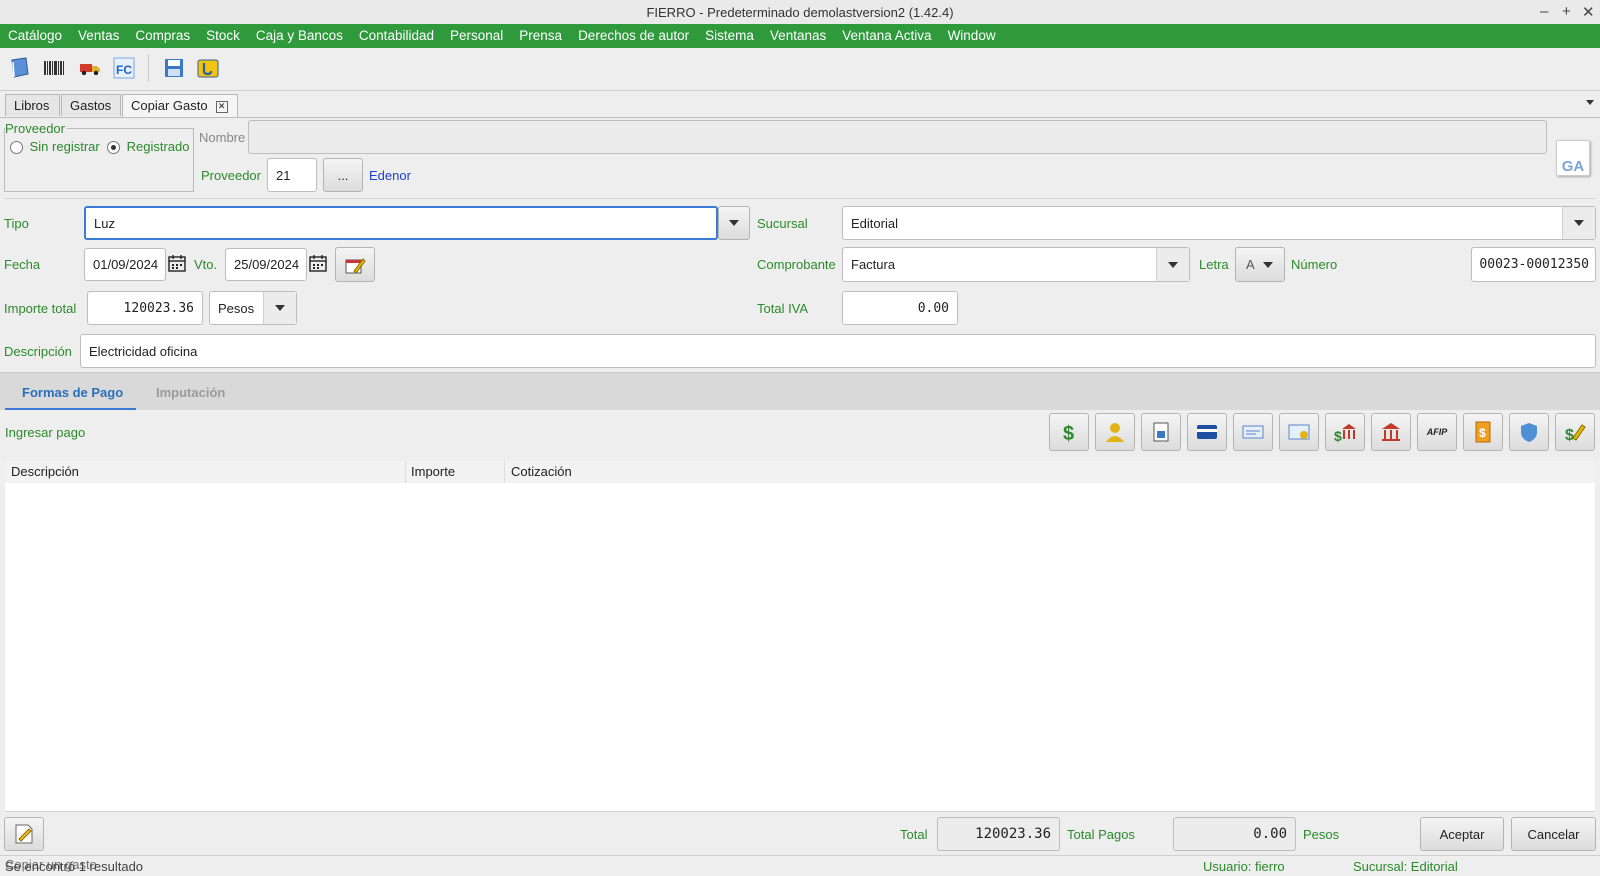  Describe the element at coordinates (1529, 432) in the screenshot. I see `shield-button` at that location.